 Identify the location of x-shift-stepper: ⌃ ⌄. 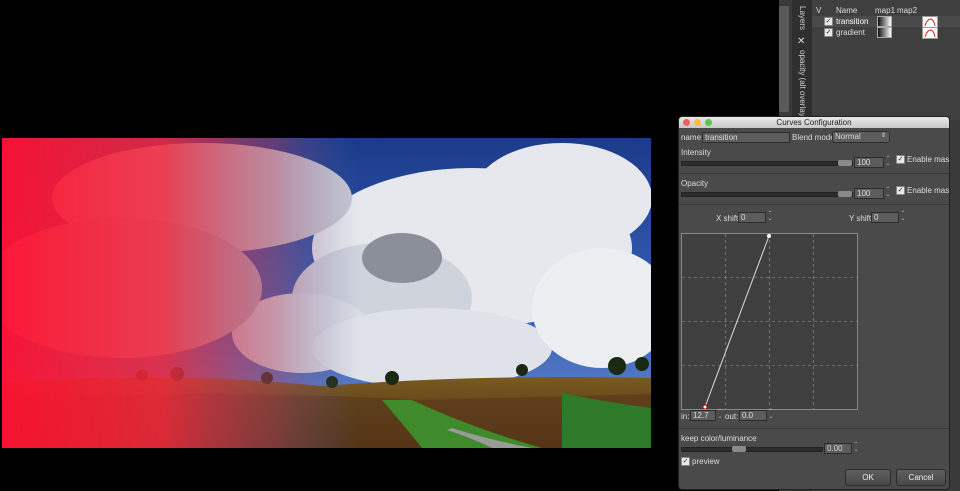
(770, 217).